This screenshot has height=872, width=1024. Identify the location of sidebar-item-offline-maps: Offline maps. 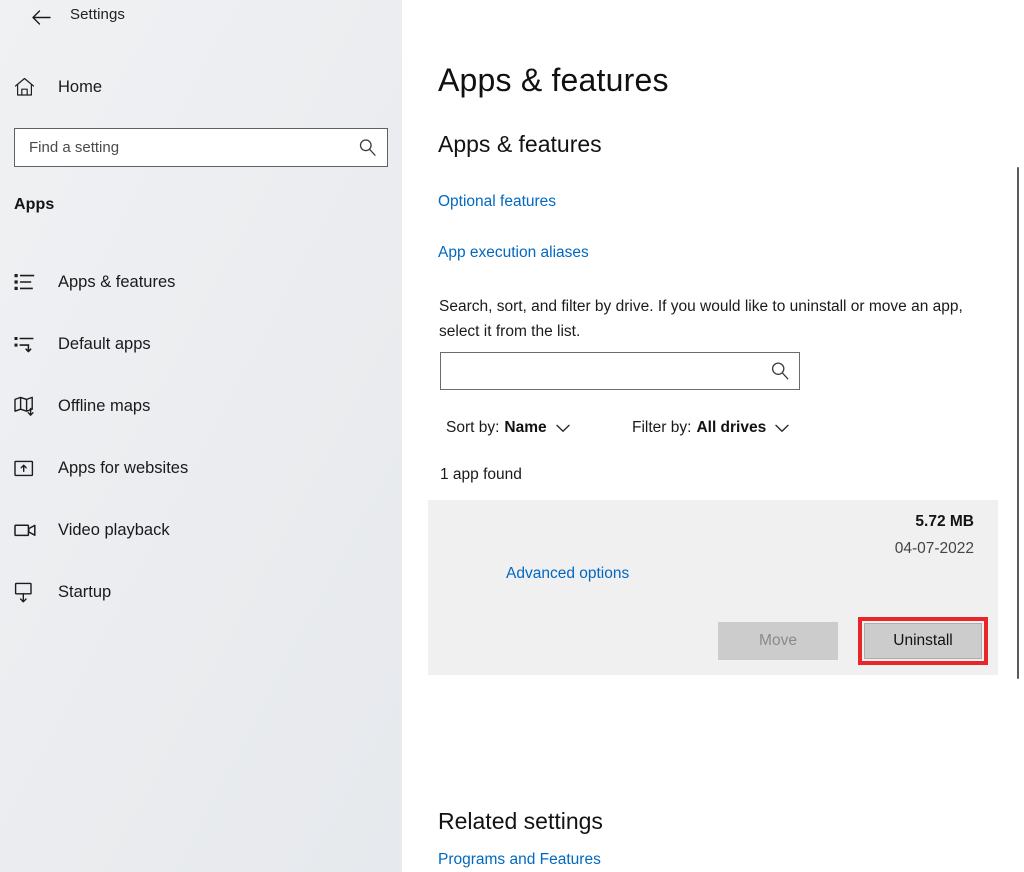
(201, 406).